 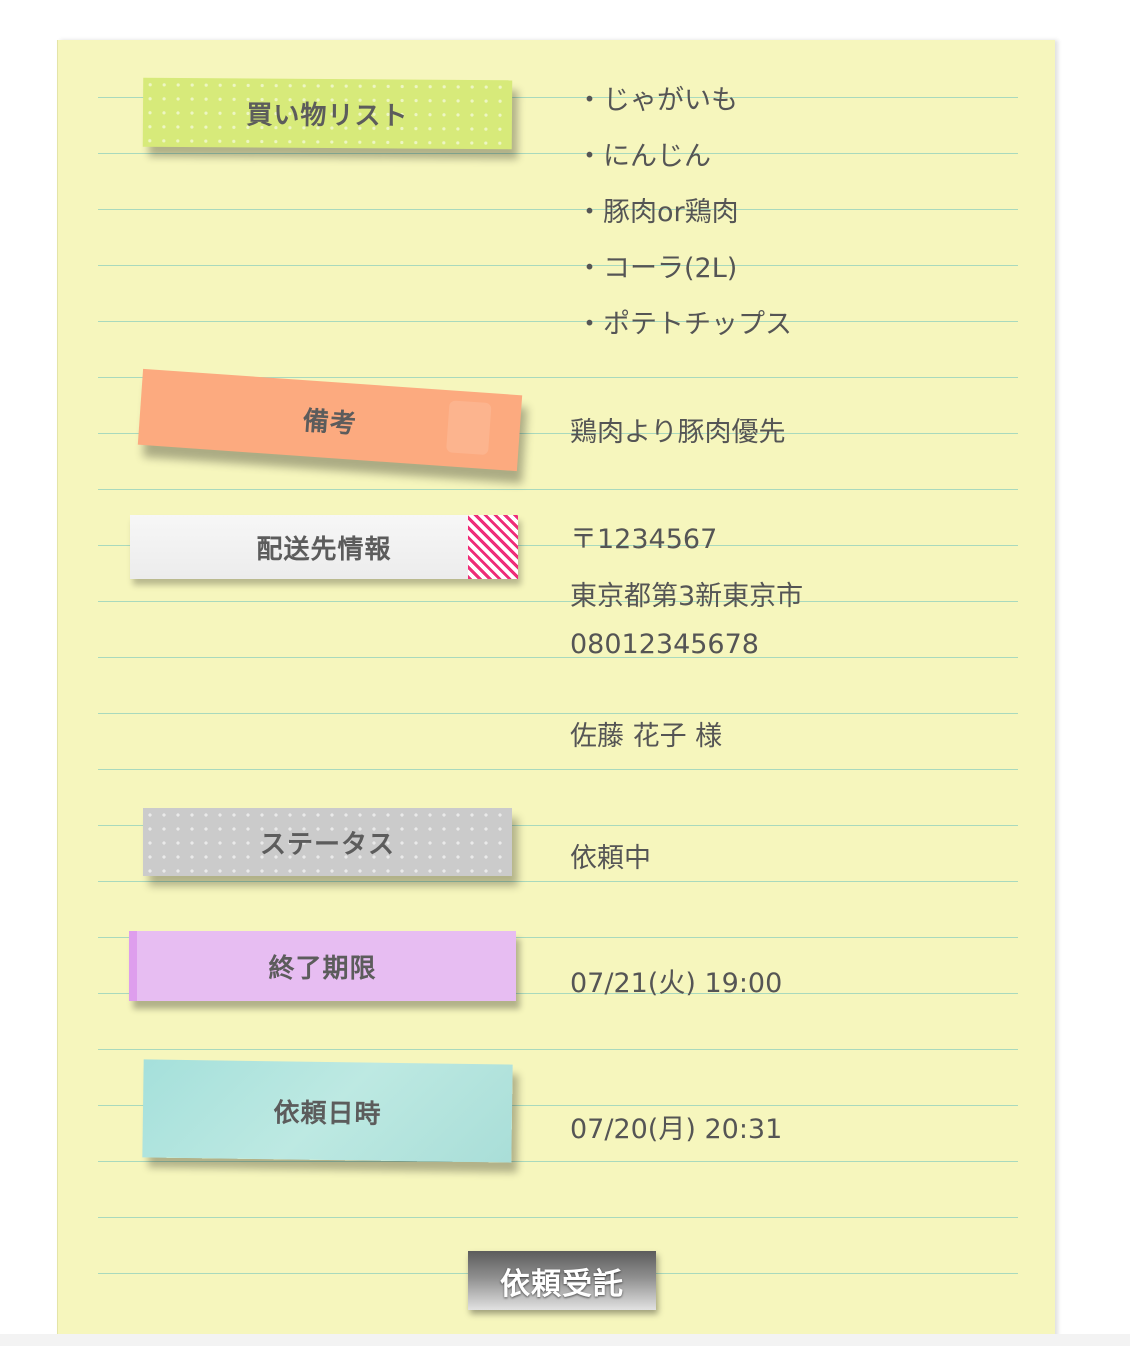 What do you see at coordinates (657, 212) in the screenshot?
I see `shopping-list-item: ・豚肉or鶏肉` at bounding box center [657, 212].